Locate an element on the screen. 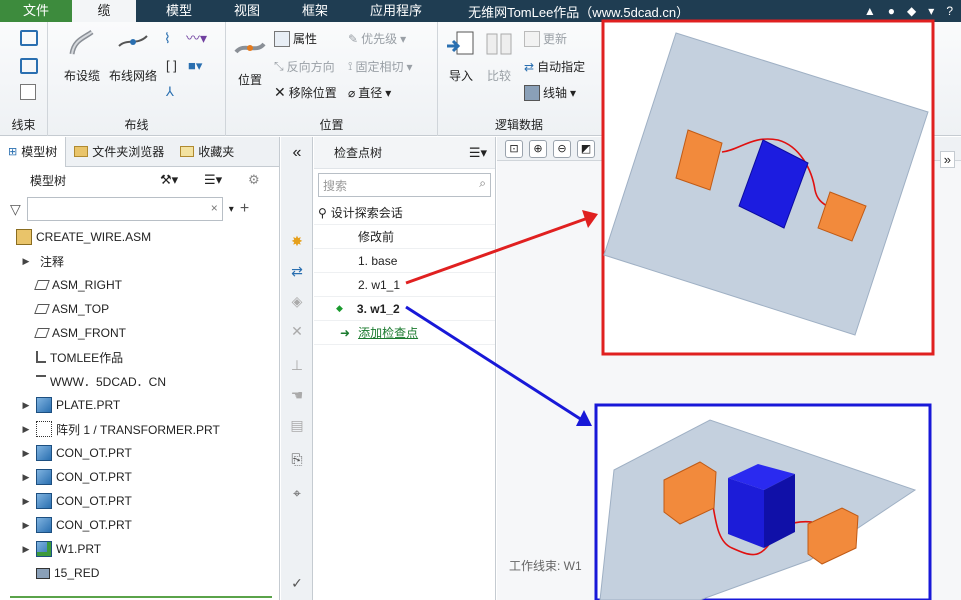 The width and height of the screenshot is (961, 600). zoom-fit-icon: ⊡ is located at coordinates (514, 148).